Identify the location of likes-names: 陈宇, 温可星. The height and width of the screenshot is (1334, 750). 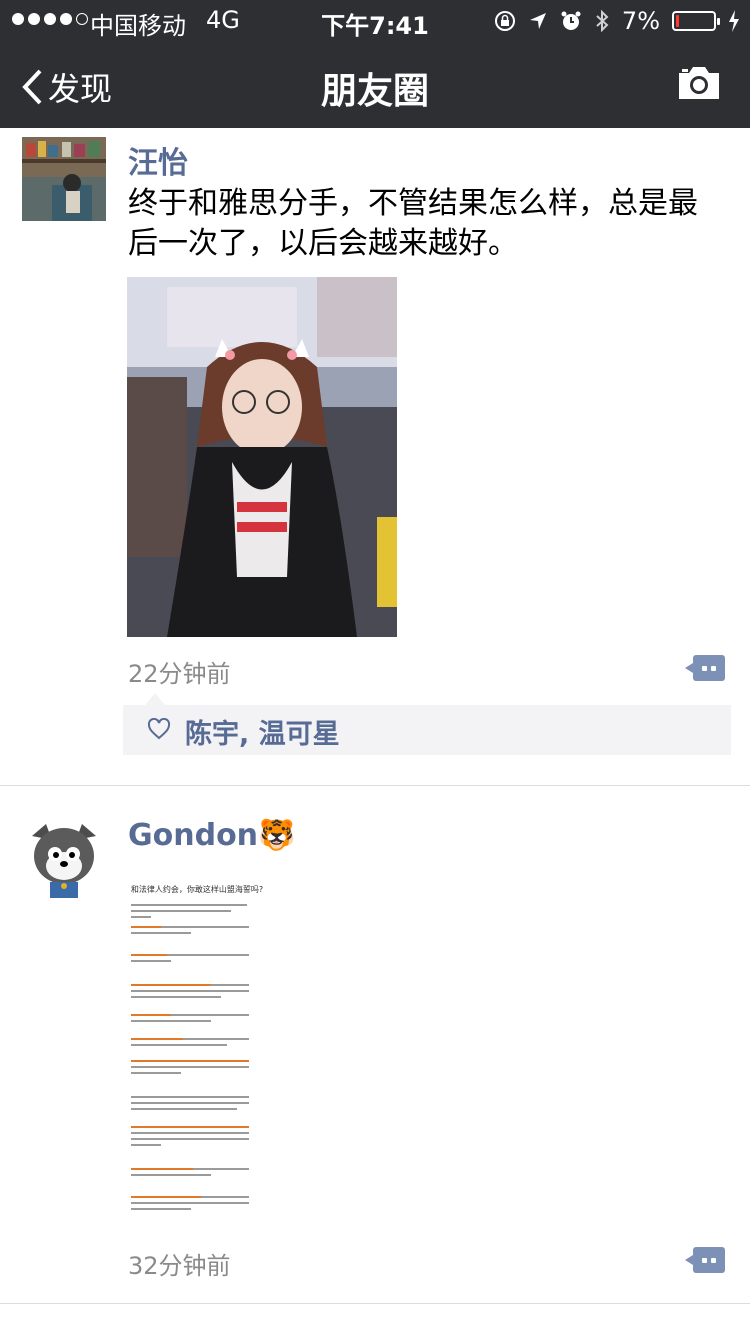
(262, 731).